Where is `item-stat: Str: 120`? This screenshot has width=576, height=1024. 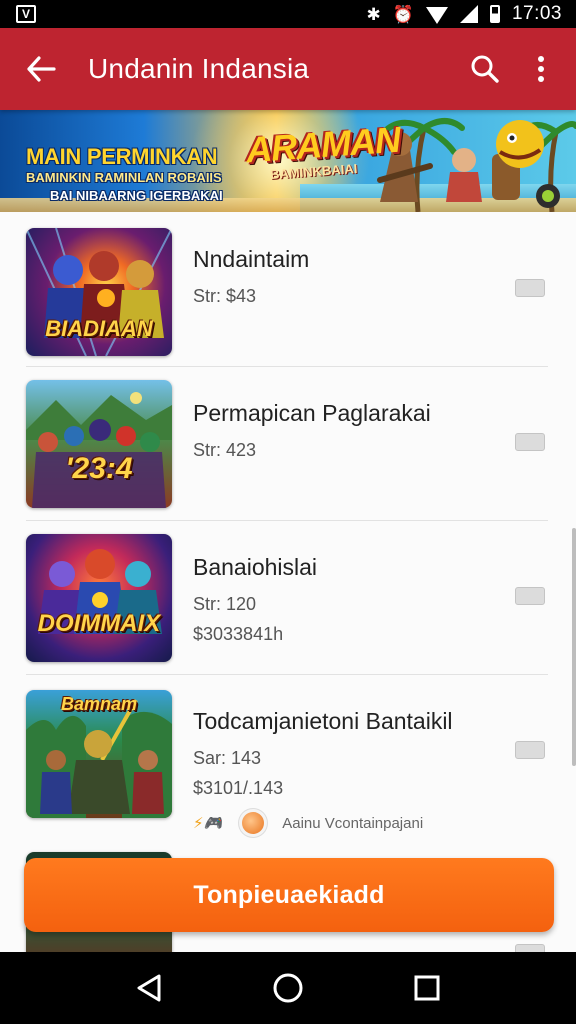
item-stat: Str: 120 is located at coordinates (225, 604).